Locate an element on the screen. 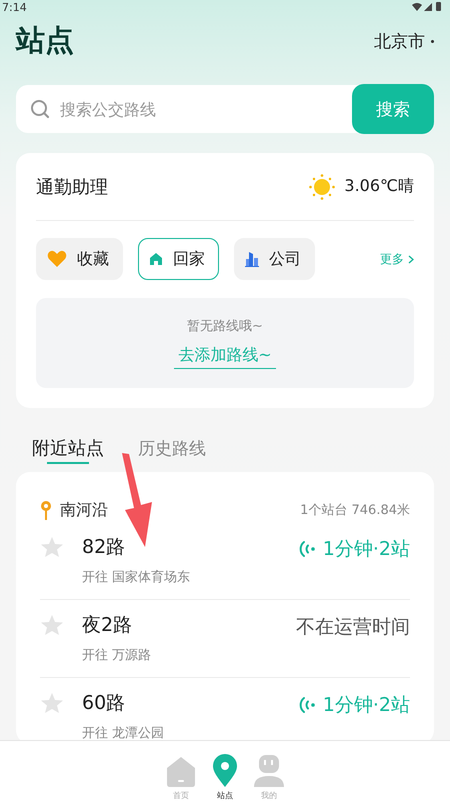 The image size is (450, 804). sun-icon is located at coordinates (322, 186).